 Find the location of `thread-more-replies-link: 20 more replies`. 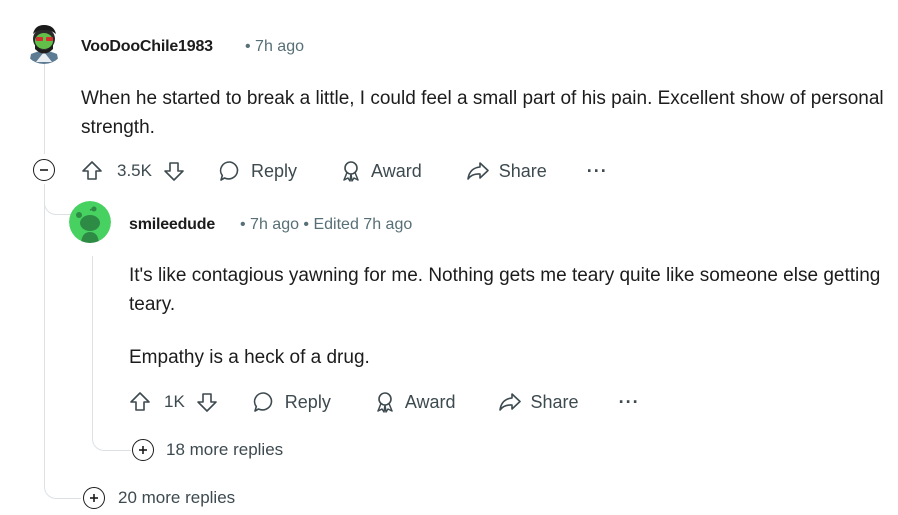

thread-more-replies-link: 20 more replies is located at coordinates (176, 498).